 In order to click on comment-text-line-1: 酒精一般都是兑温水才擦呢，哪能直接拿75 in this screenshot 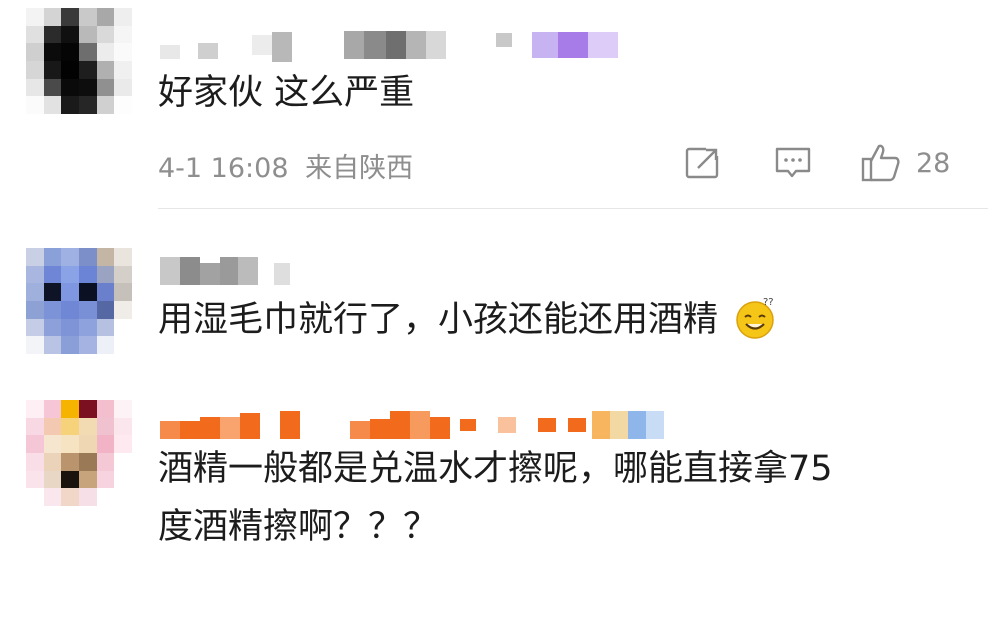, I will do `click(495, 469)`.